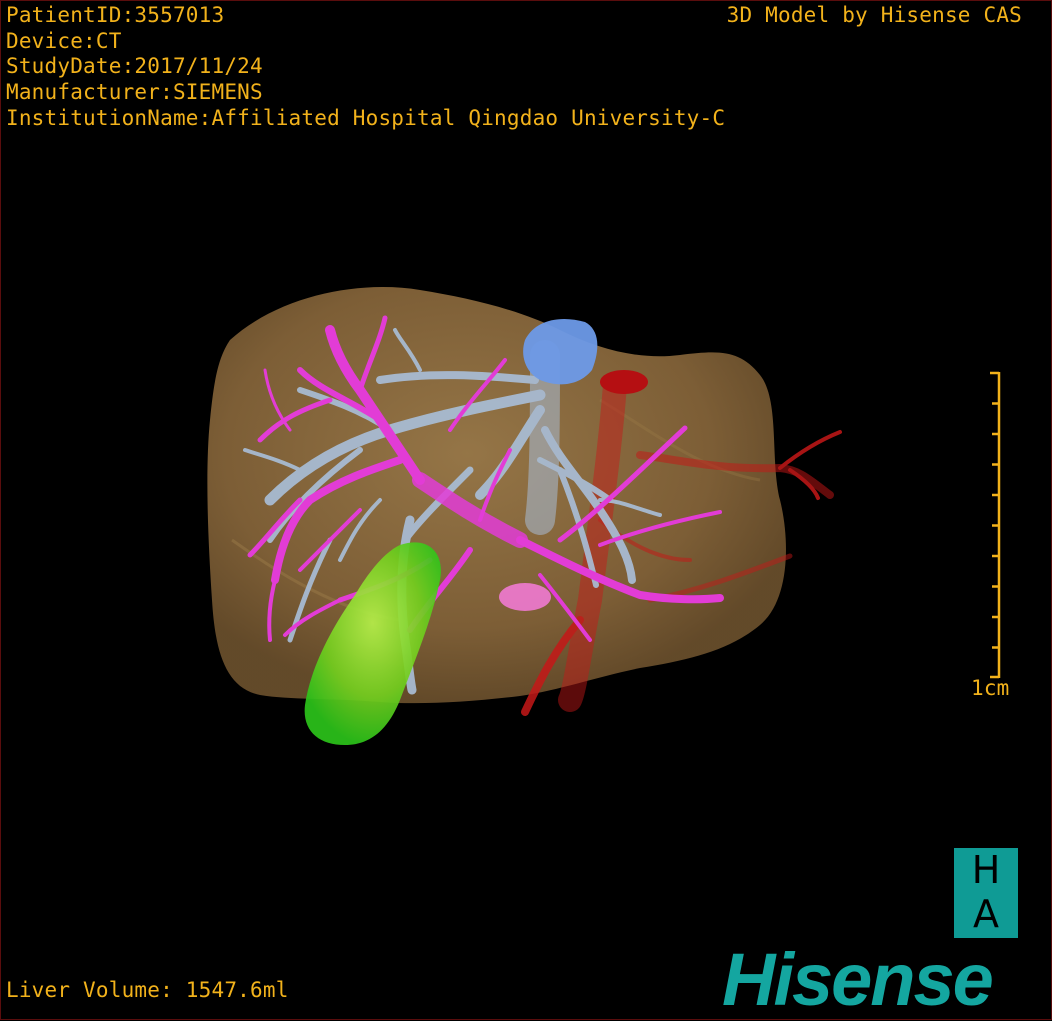 The image size is (1052, 1021). Describe the element at coordinates (134, 66) in the screenshot. I see `study-date: StudyDate:2017/11/24` at that location.